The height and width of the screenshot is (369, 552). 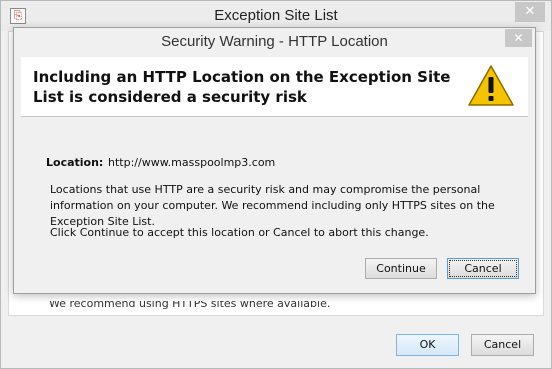 I want to click on outer-cancel-button: Cancel, so click(x=502, y=345).